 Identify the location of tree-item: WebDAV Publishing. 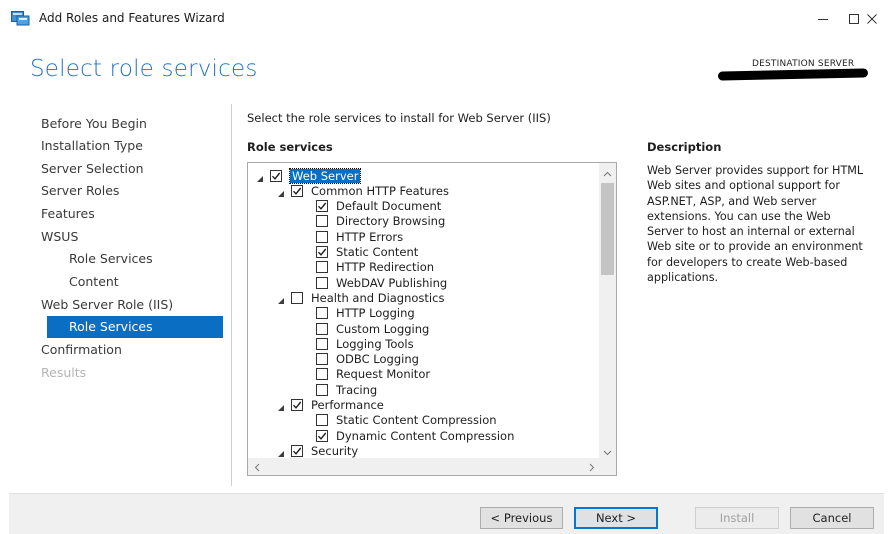
(381, 282).